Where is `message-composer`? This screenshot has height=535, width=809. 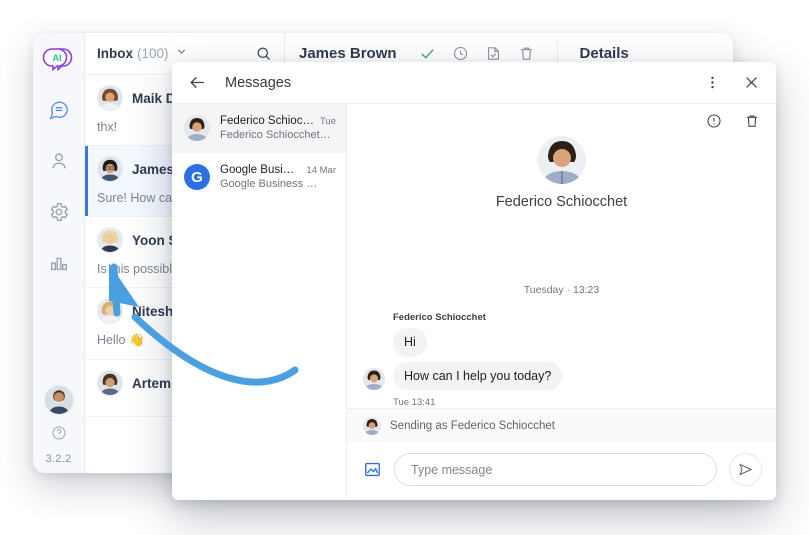
message-composer is located at coordinates (561, 471).